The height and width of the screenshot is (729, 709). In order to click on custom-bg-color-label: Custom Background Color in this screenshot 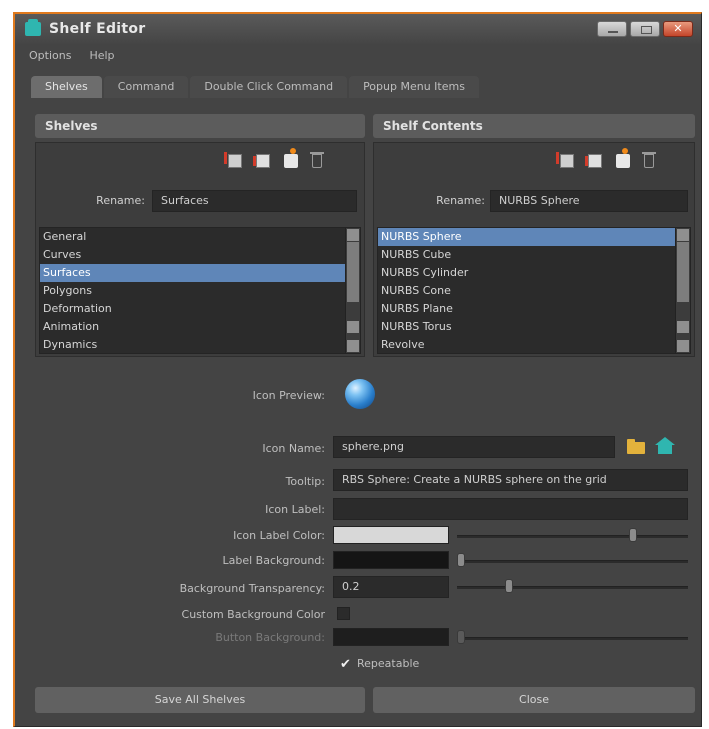, I will do `click(253, 614)`.